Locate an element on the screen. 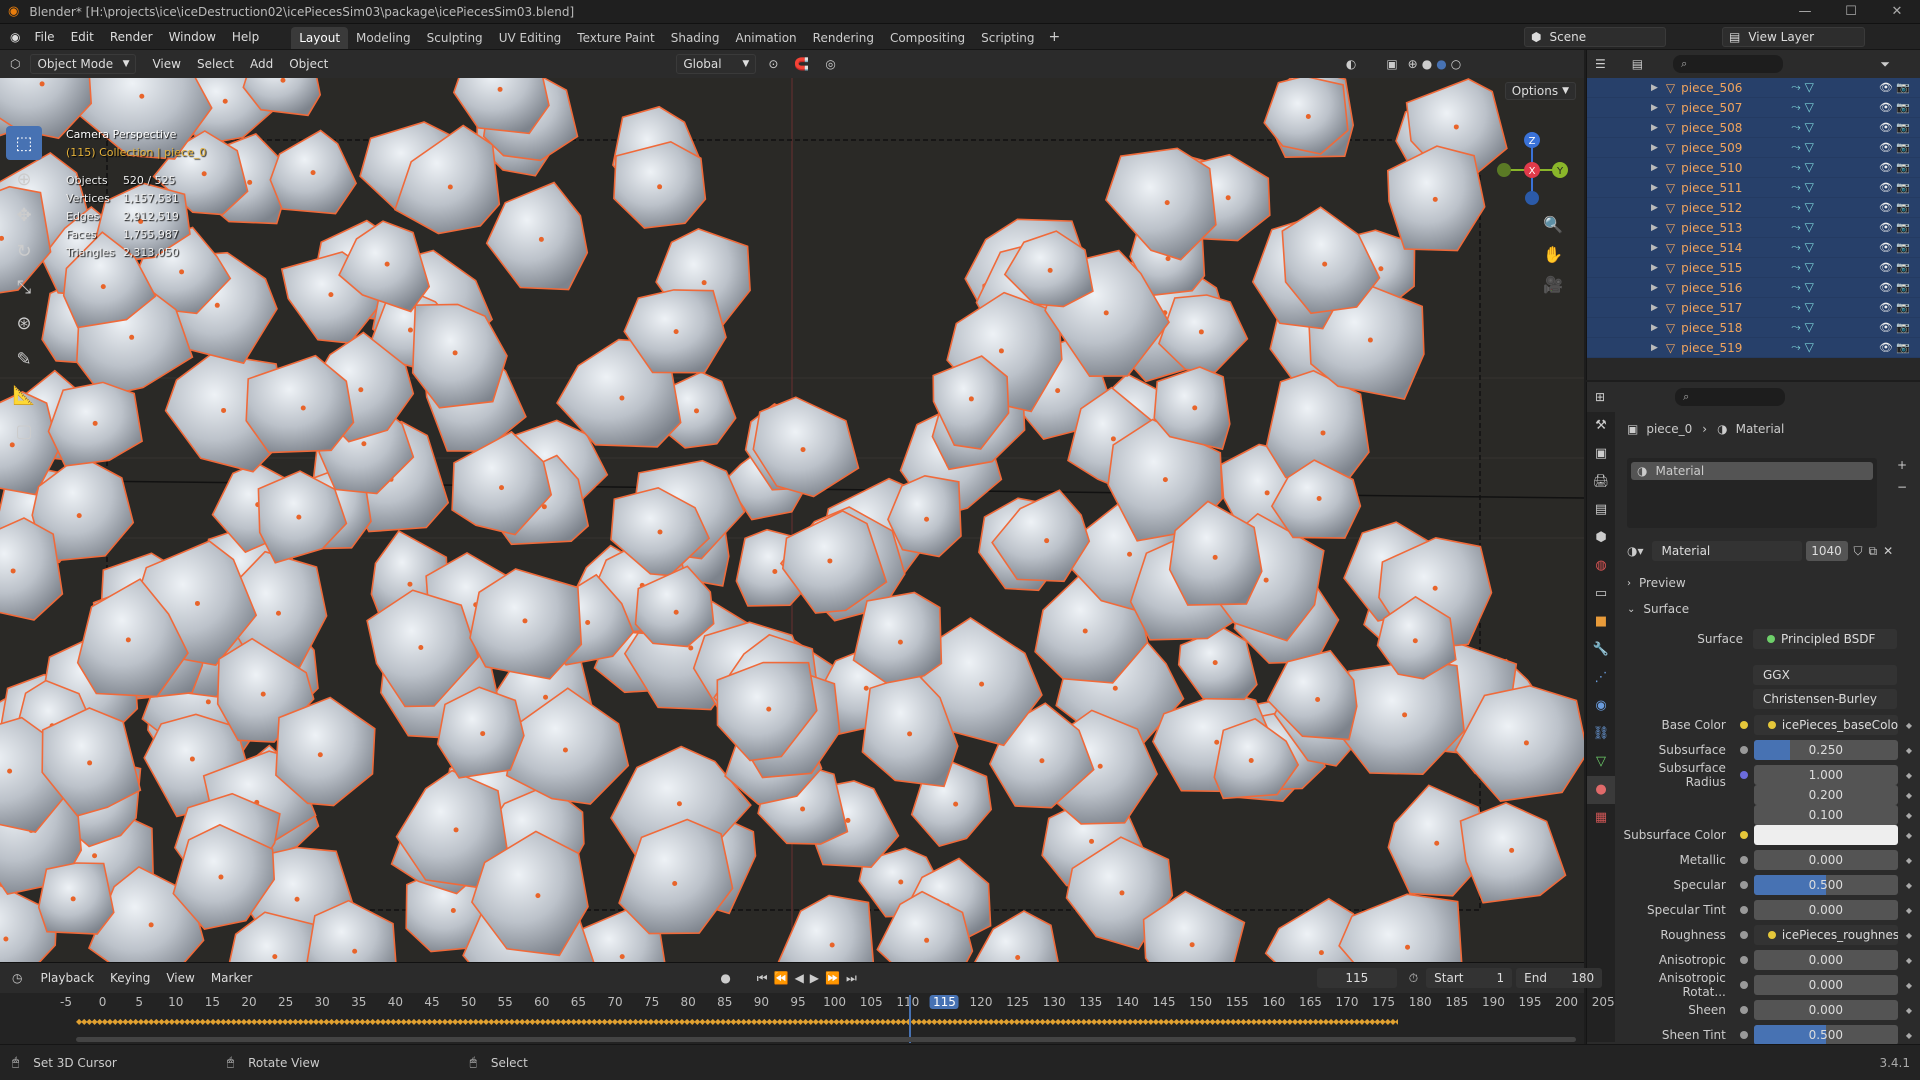 The image size is (1920, 1080). timeline-editor-icon: ◷ is located at coordinates (17, 978).